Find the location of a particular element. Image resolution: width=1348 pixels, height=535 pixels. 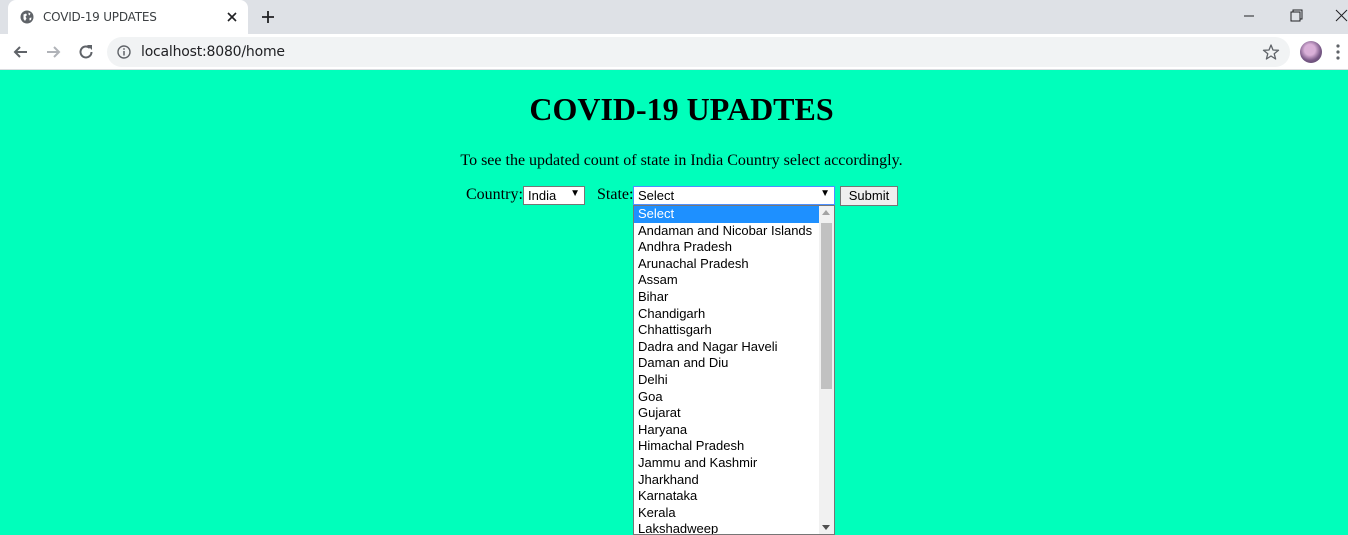

state-option: Andhra Pradesh is located at coordinates (726, 247).